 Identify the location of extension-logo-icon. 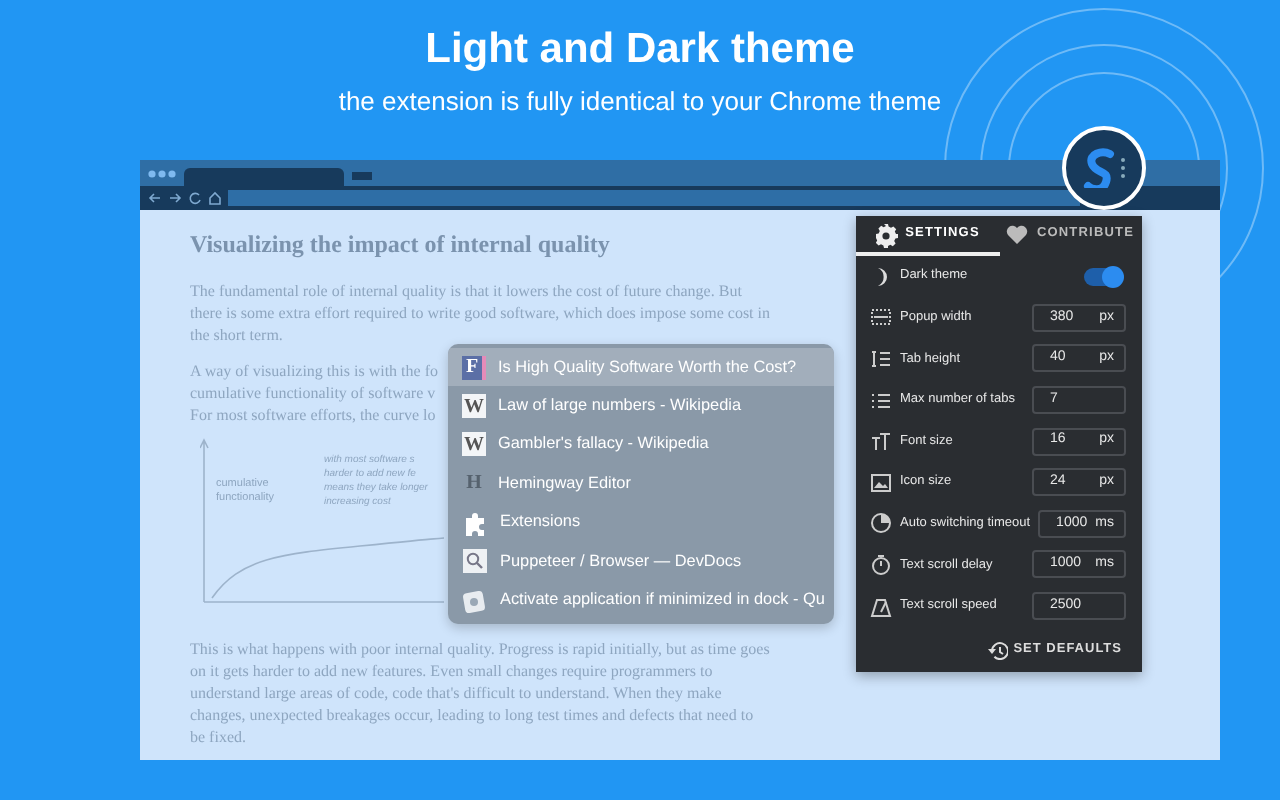
(1099, 168).